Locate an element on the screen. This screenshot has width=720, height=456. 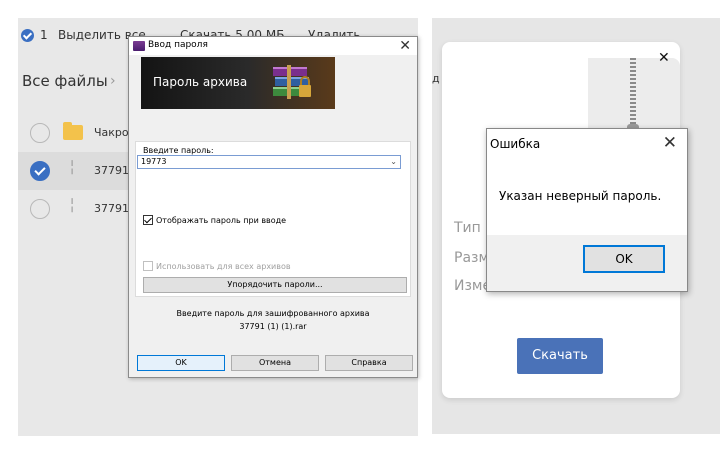
hint-line-1: Введите пароль для зашифрованного архива is located at coordinates (273, 313).